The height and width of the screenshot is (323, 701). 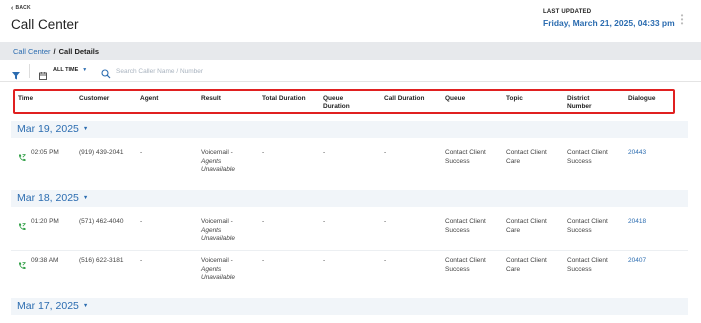 What do you see at coordinates (609, 23) in the screenshot?
I see `last-updated-value: Friday, March 21, 2025, 04:33 pm` at bounding box center [609, 23].